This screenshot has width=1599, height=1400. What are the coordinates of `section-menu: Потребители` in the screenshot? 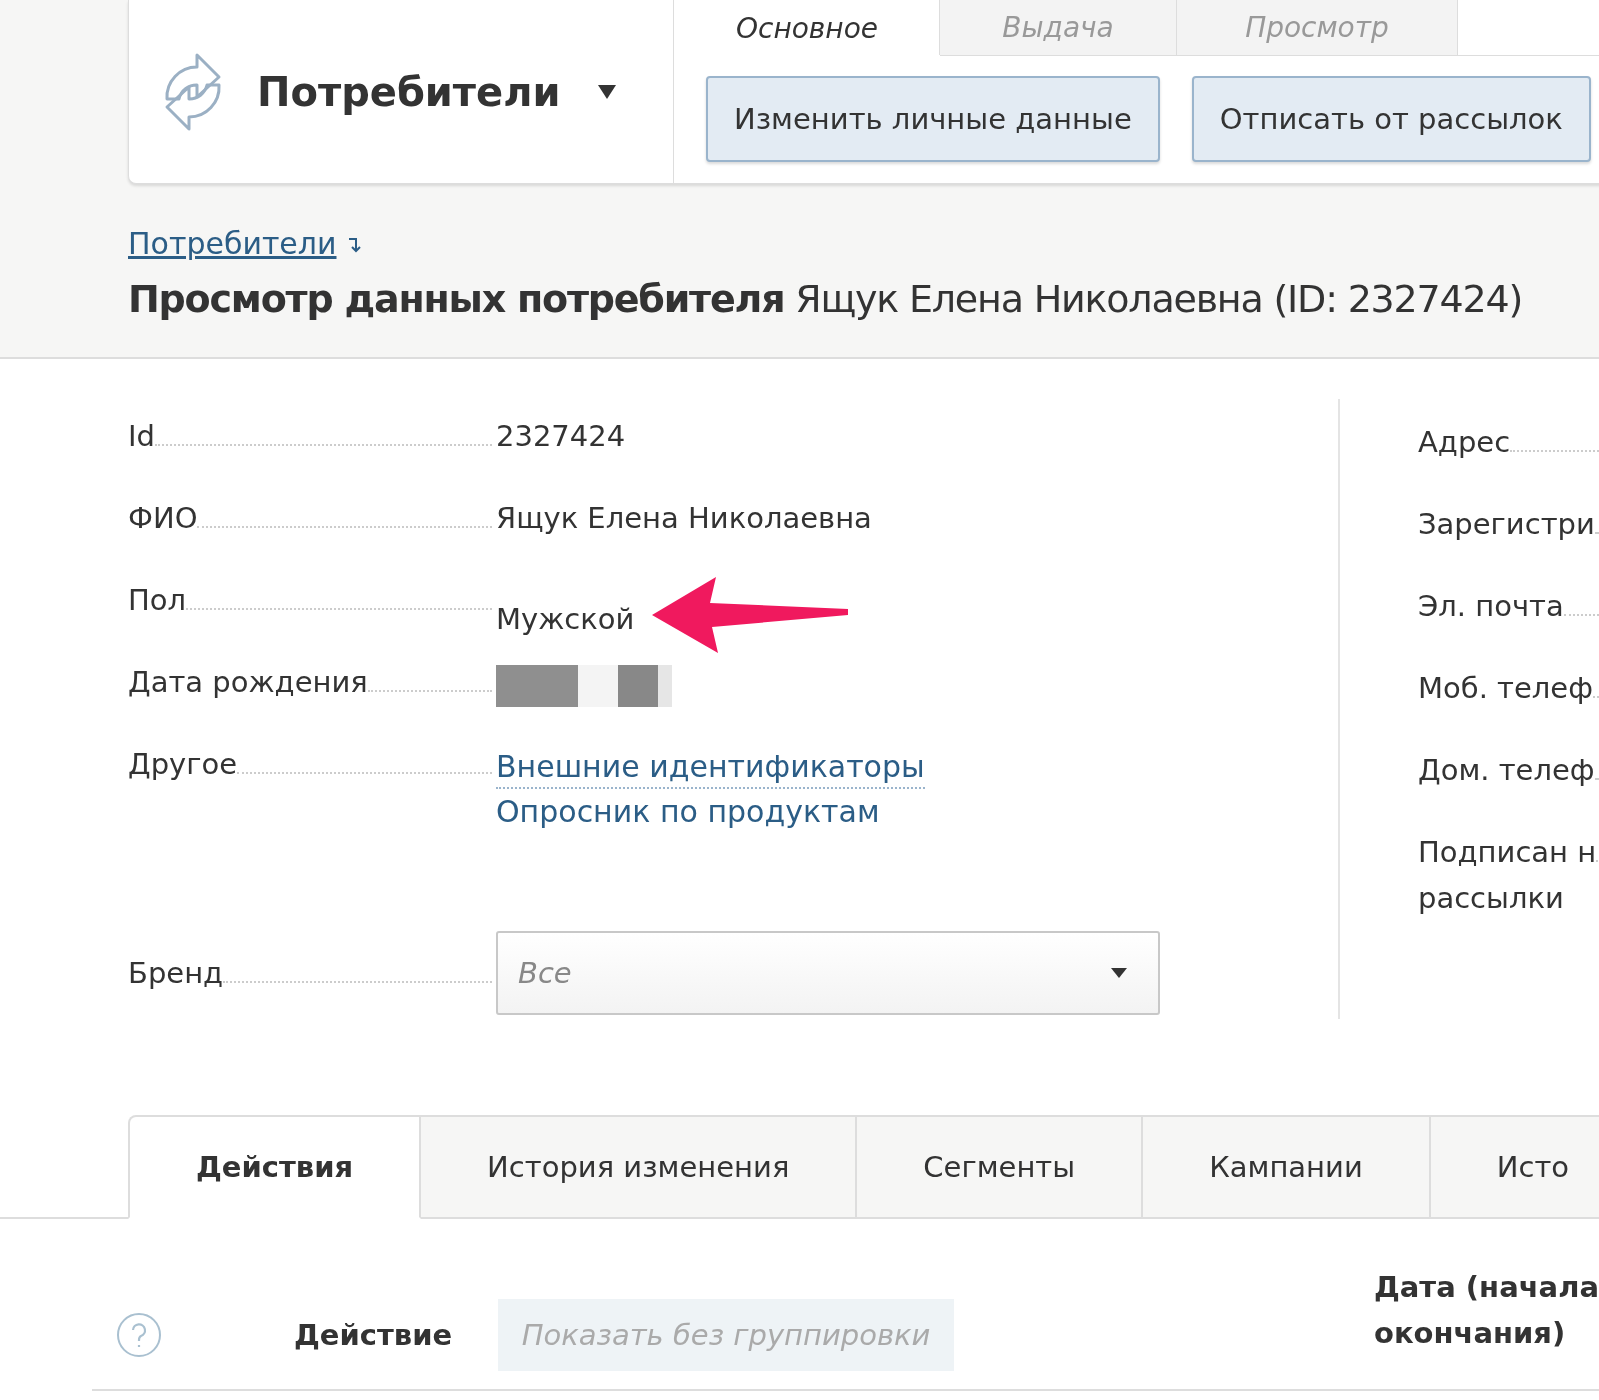 It's located at (401, 91).